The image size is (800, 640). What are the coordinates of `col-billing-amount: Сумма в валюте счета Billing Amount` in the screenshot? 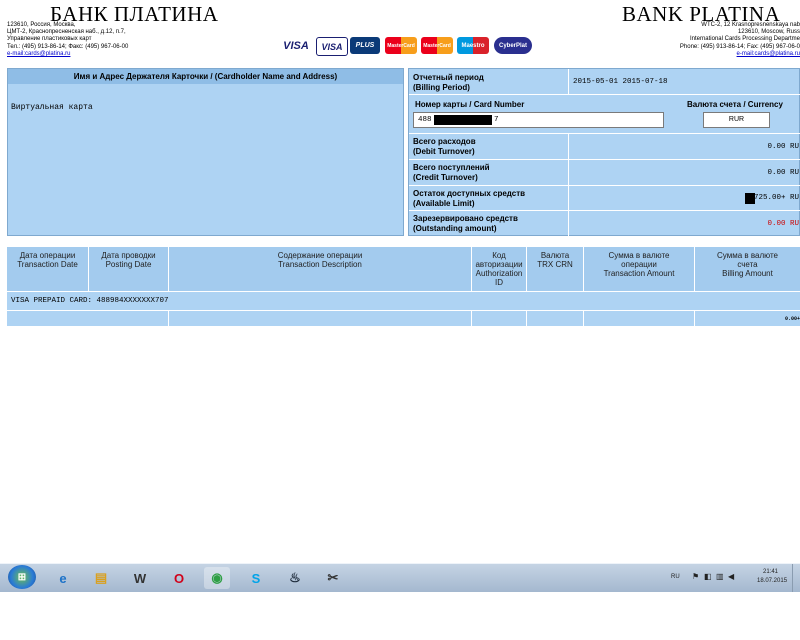 It's located at (747, 264).